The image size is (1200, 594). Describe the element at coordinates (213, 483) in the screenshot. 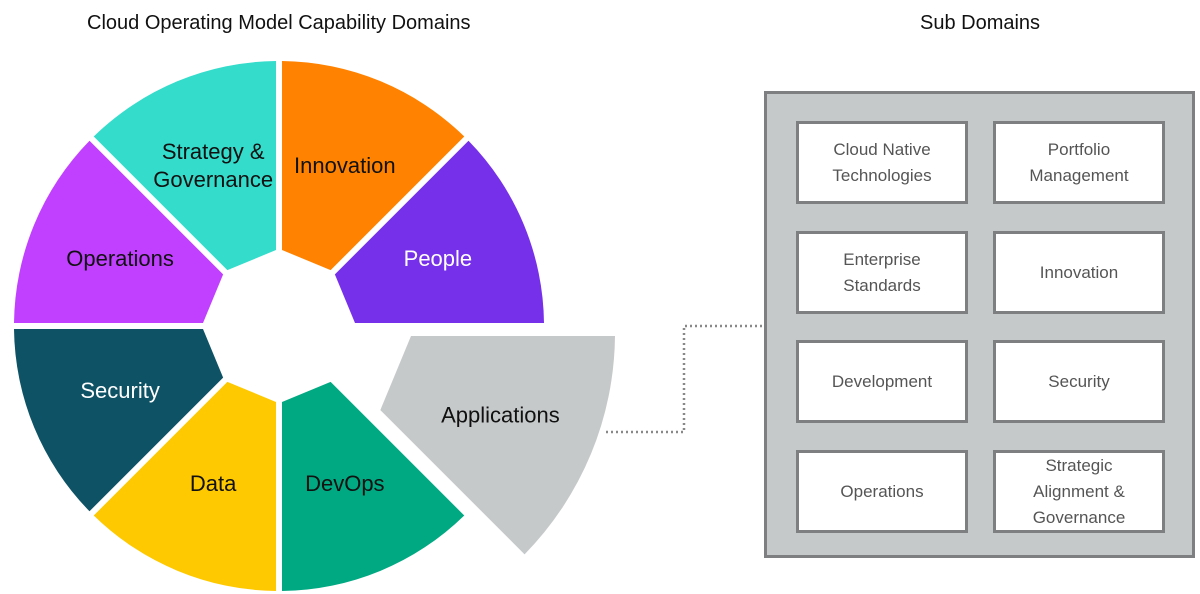

I see `domain-label: Data` at that location.